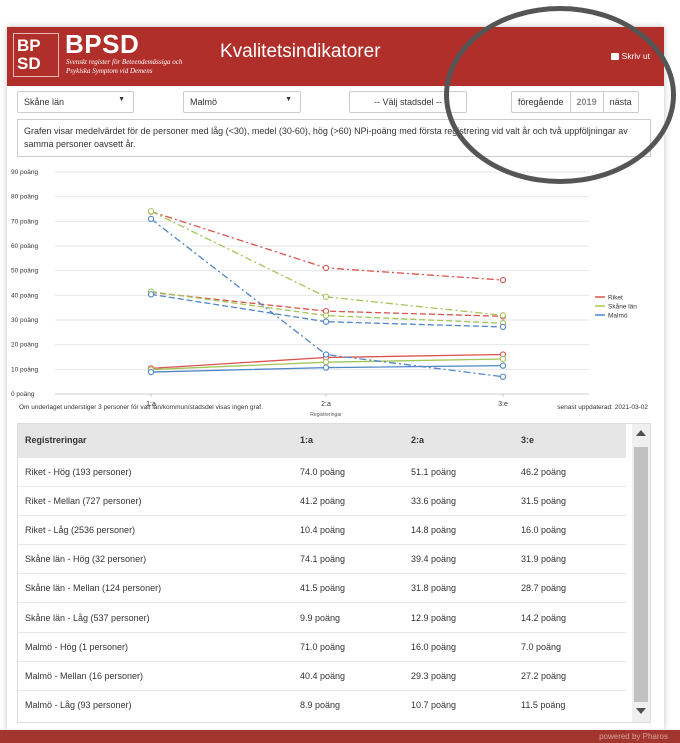  I want to click on y-tick-label: 20 poäng, so click(24, 345).